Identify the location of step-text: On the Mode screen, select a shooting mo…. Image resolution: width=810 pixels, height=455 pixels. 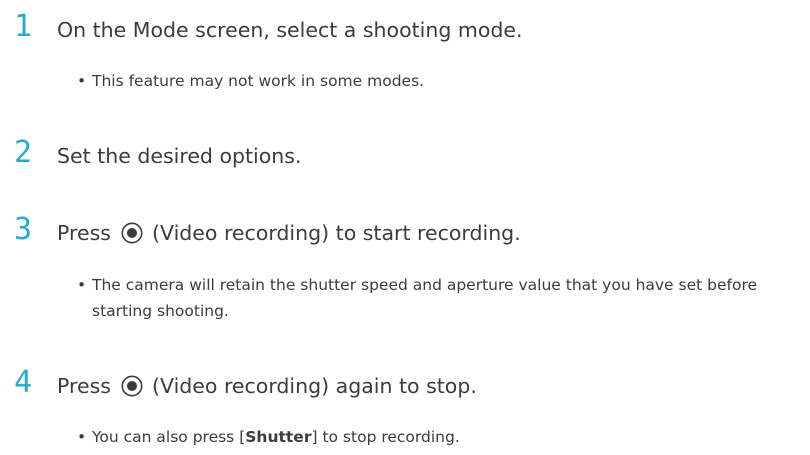
(290, 30).